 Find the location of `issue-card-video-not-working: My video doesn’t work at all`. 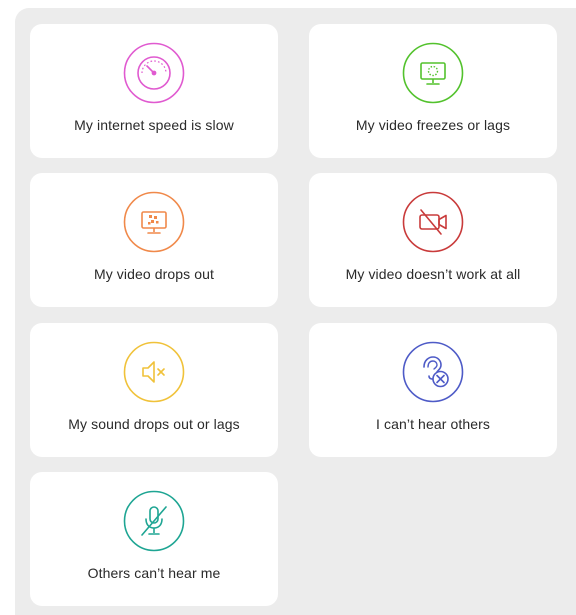

issue-card-video-not-working: My video doesn’t work at all is located at coordinates (433, 240).